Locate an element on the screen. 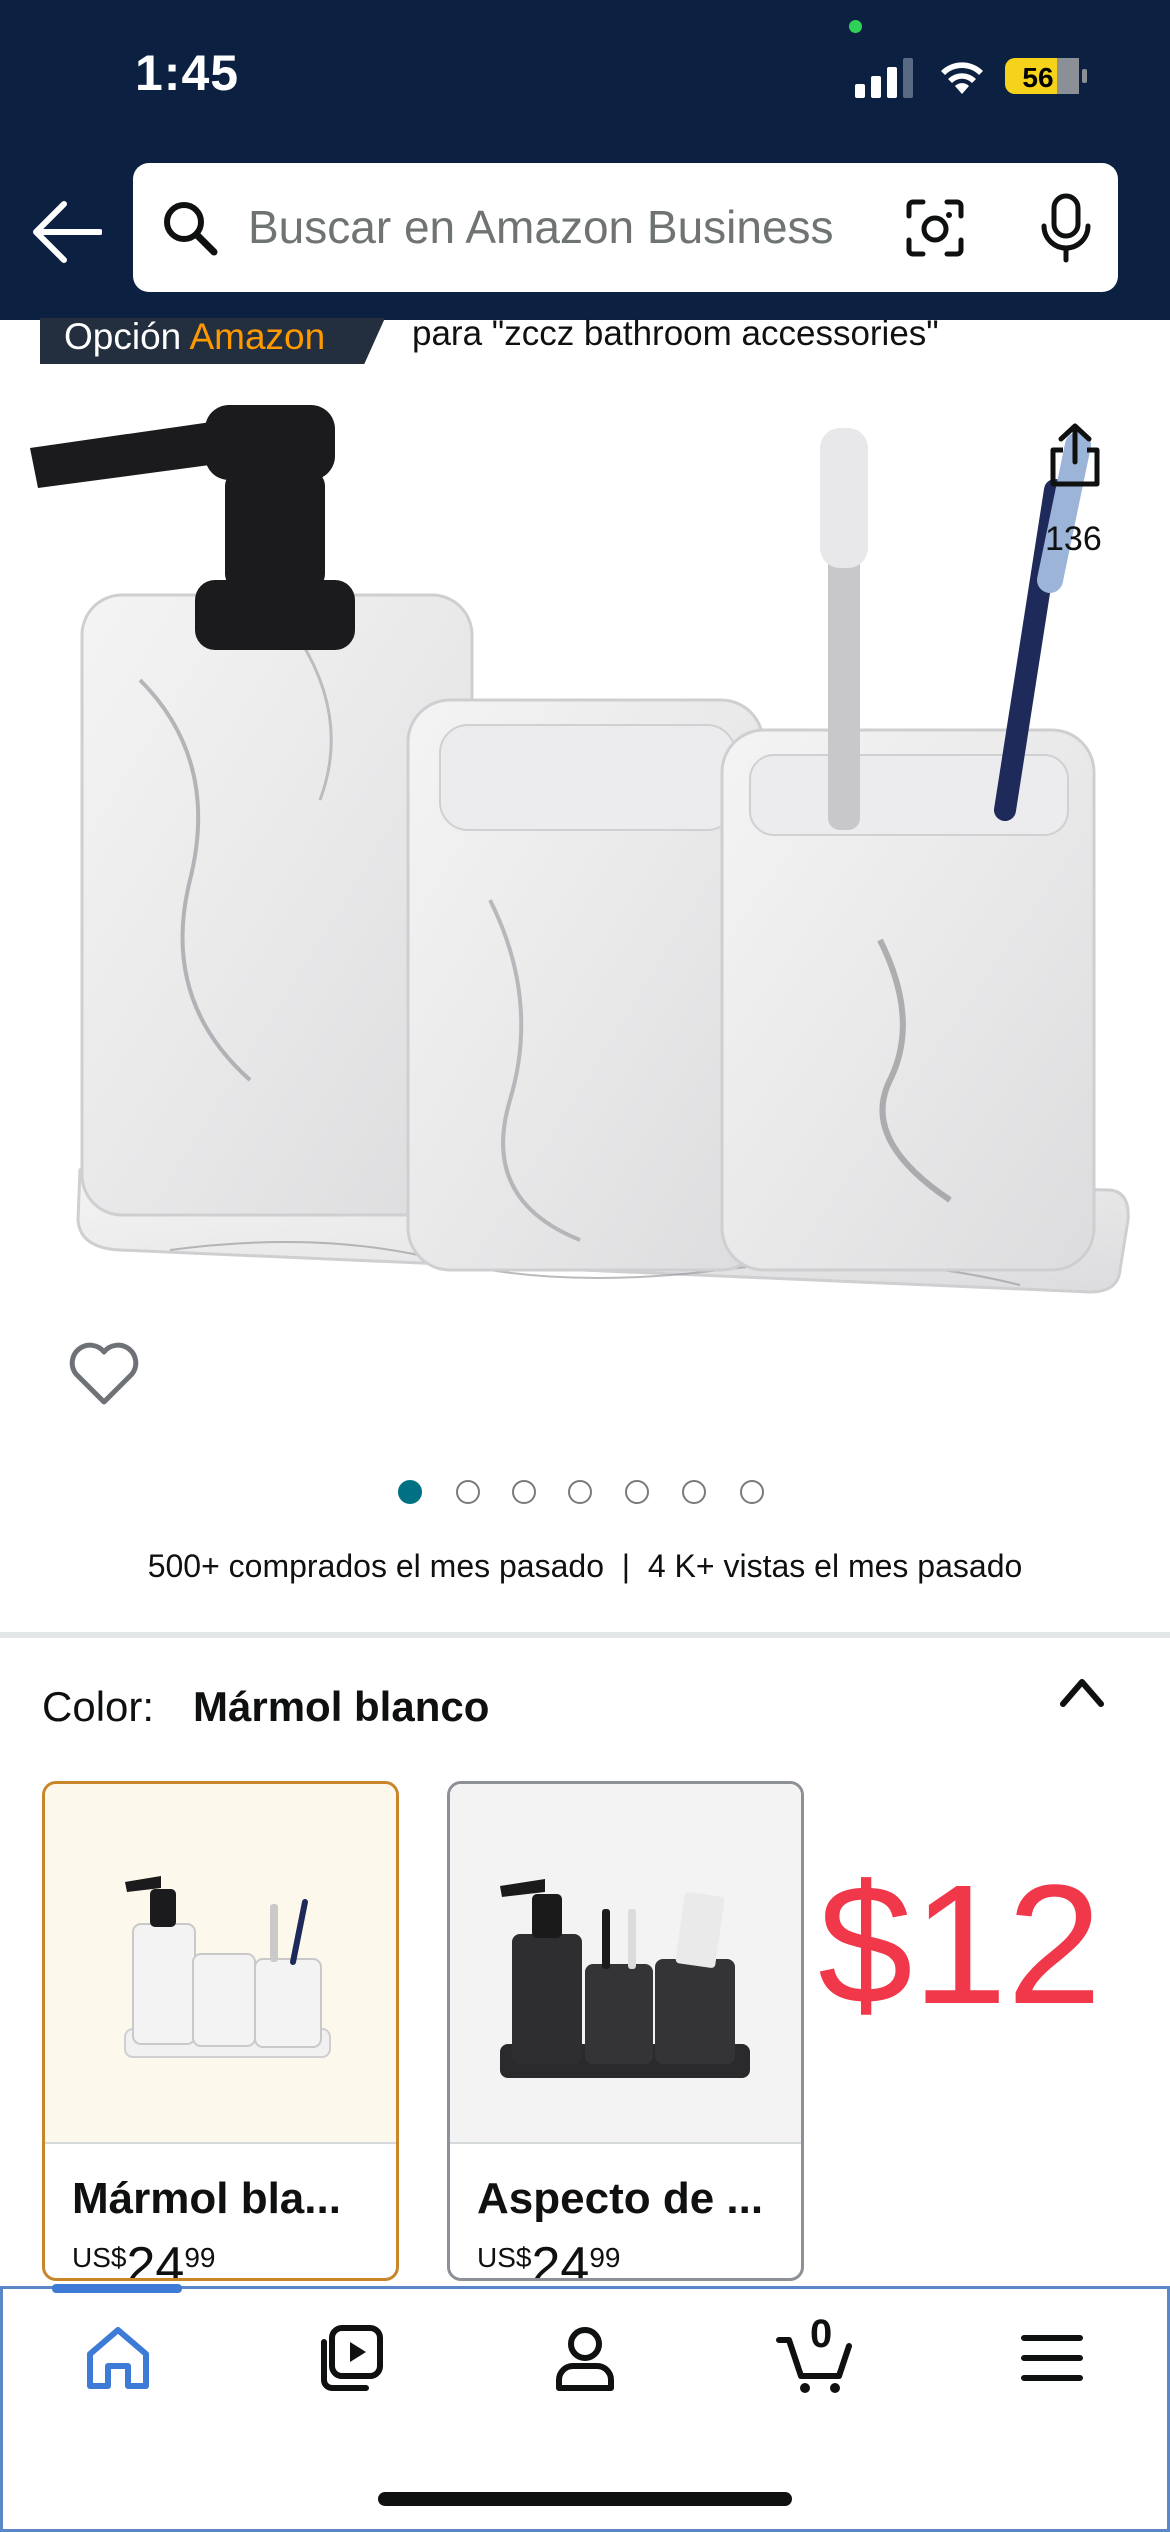 This screenshot has height=2532, width=1170. search-input: Buscar en Amazon Business is located at coordinates (541, 227).